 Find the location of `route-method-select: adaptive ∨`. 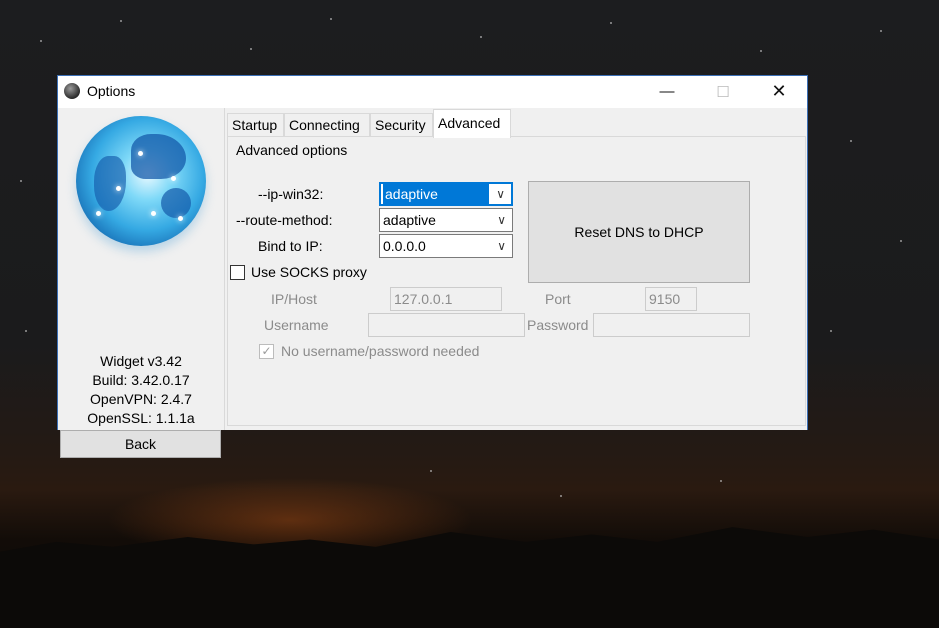

route-method-select: adaptive ∨ is located at coordinates (446, 220).